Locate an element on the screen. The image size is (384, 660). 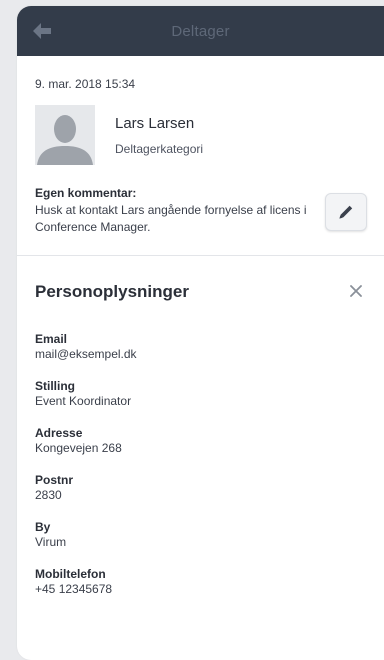
field-email: Email mail@eksempel.dk is located at coordinates (86, 346).